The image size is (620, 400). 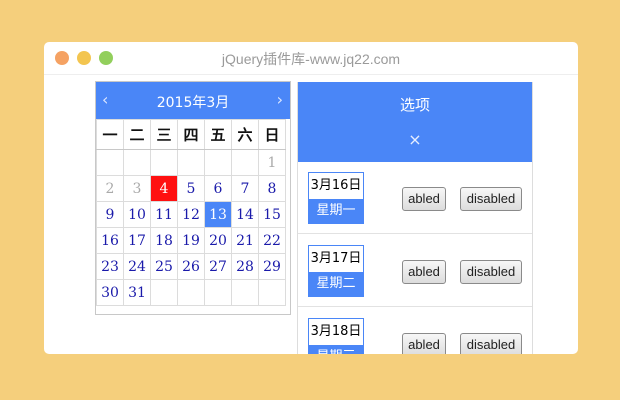 I want to click on date-label: 3月16日, so click(x=336, y=185).